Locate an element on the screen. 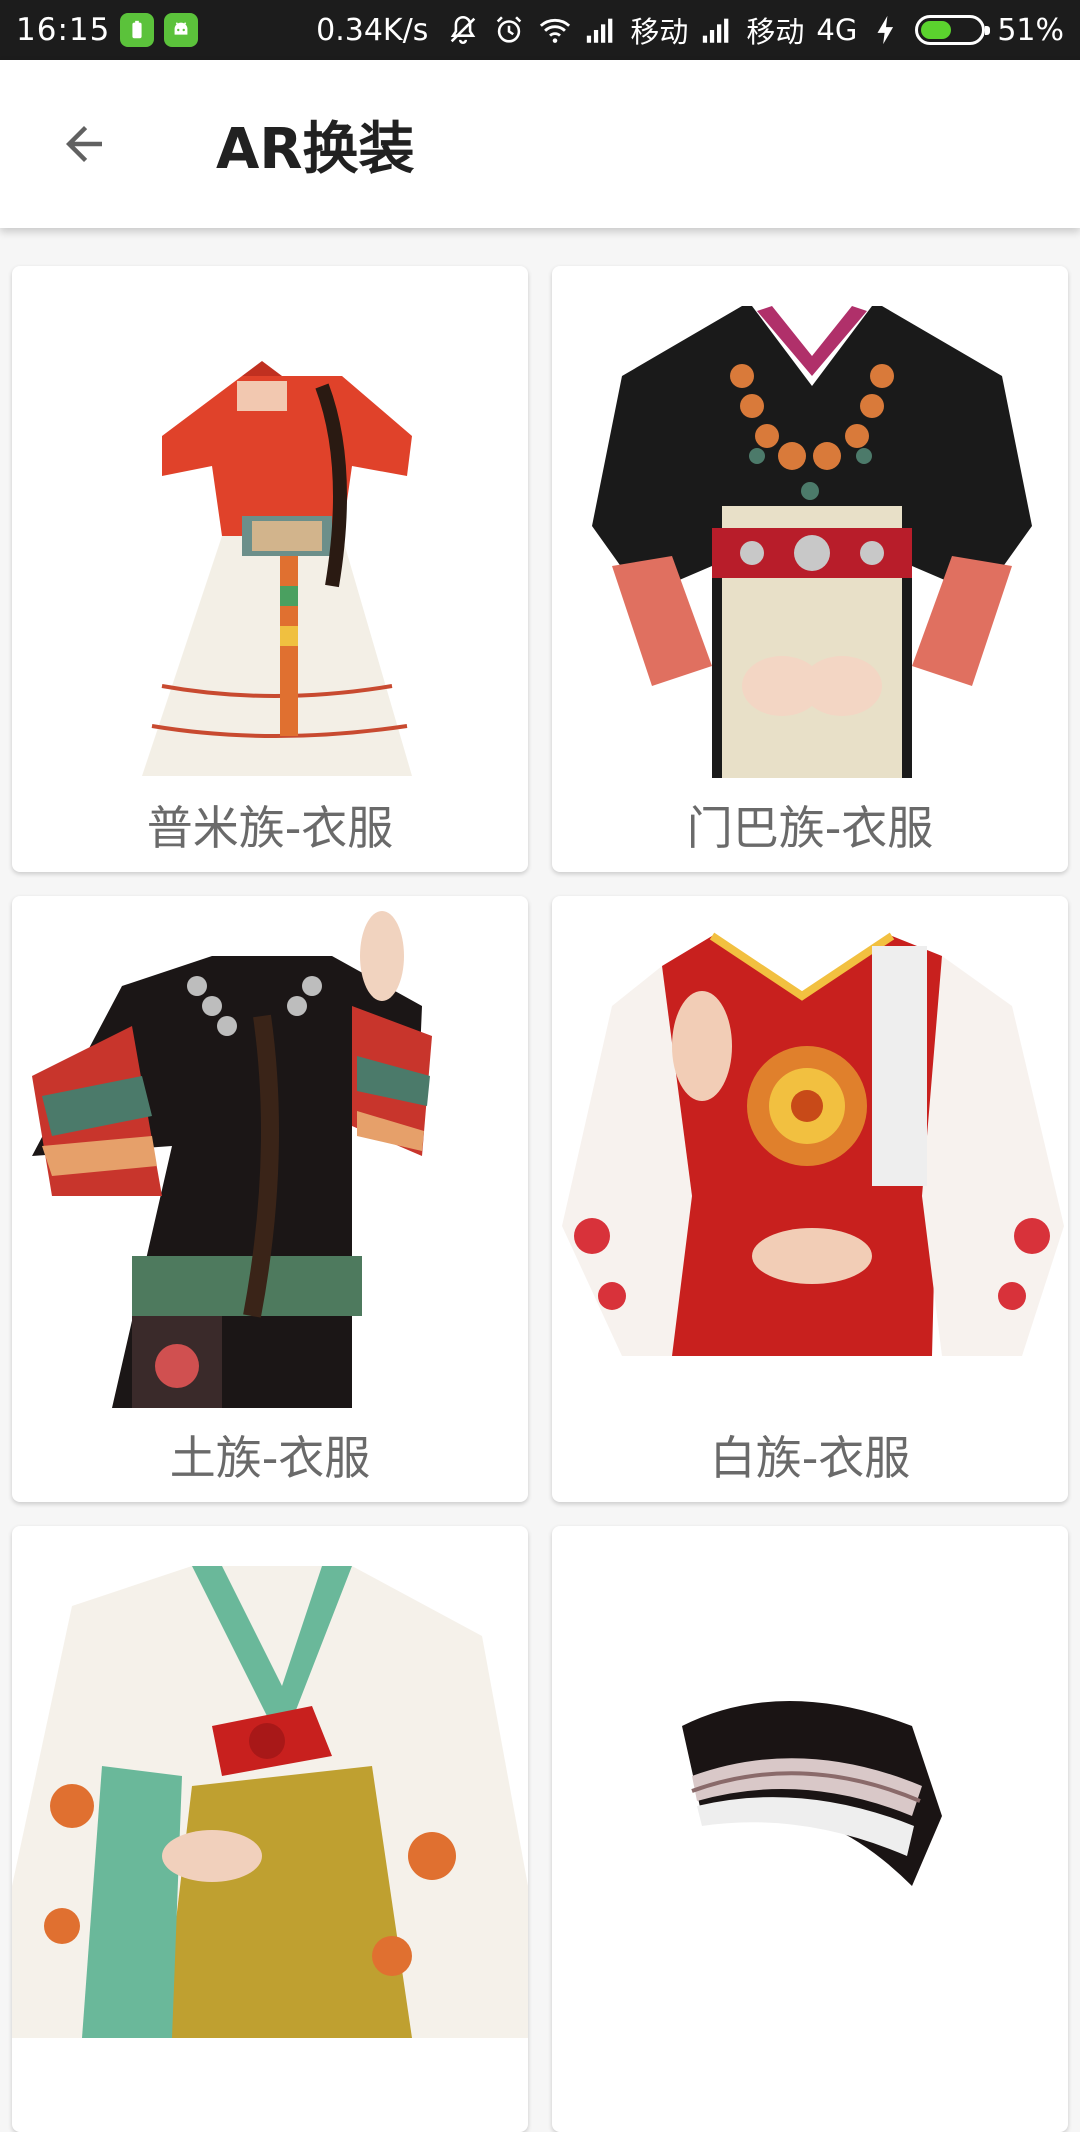 This screenshot has width=1080, height=2132. tu-costume-image is located at coordinates (270, 1152).